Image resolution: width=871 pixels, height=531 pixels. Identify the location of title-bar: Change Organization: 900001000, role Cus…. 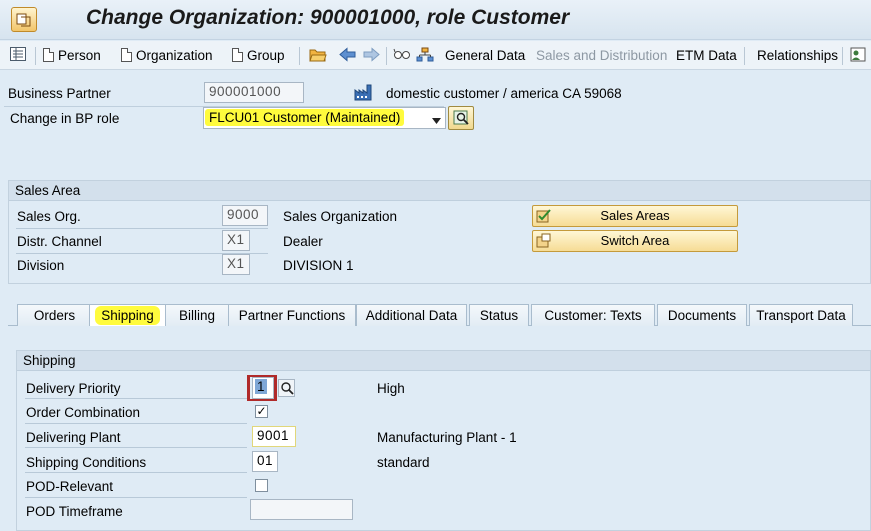
(435, 20).